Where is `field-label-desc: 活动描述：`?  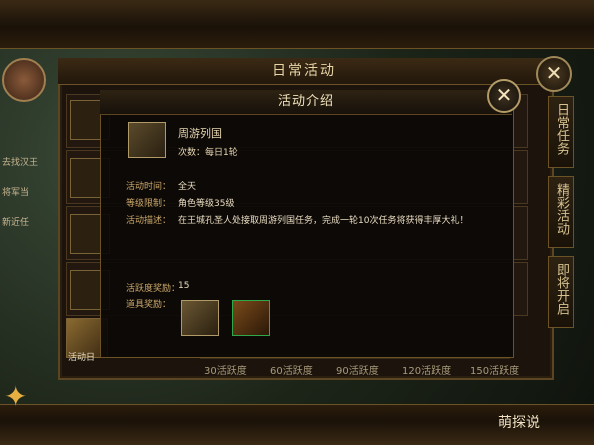
field-label-desc: 活动描述： is located at coordinates (149, 221).